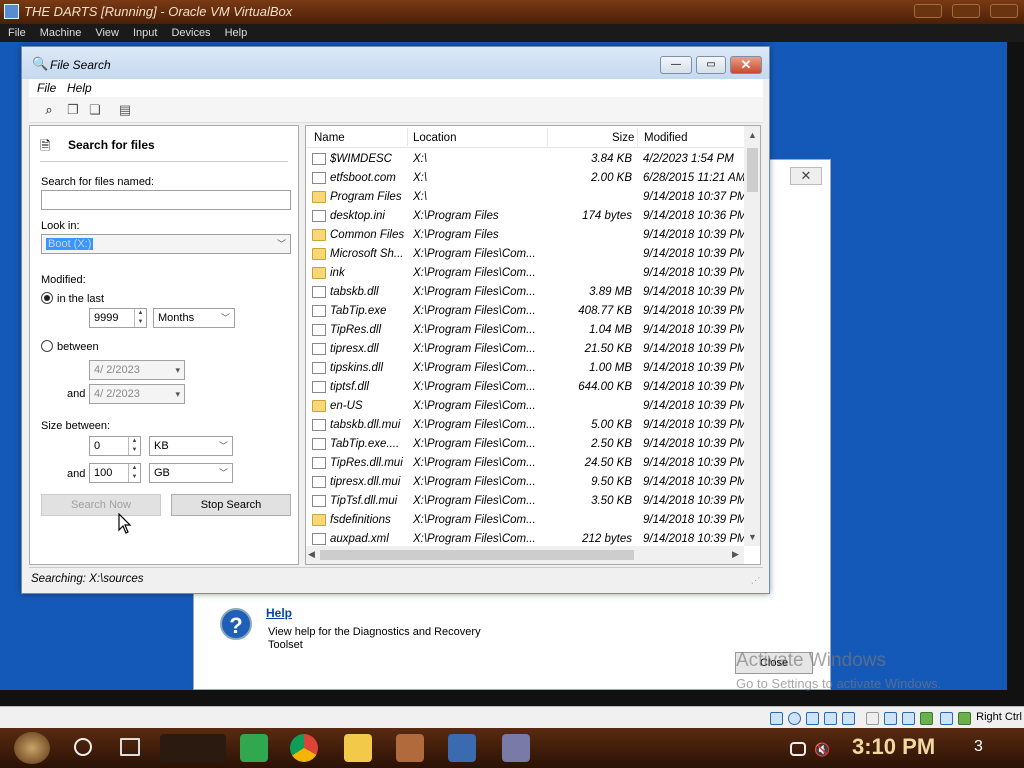  I want to click on stop-search-button: Stop Search, so click(231, 505).